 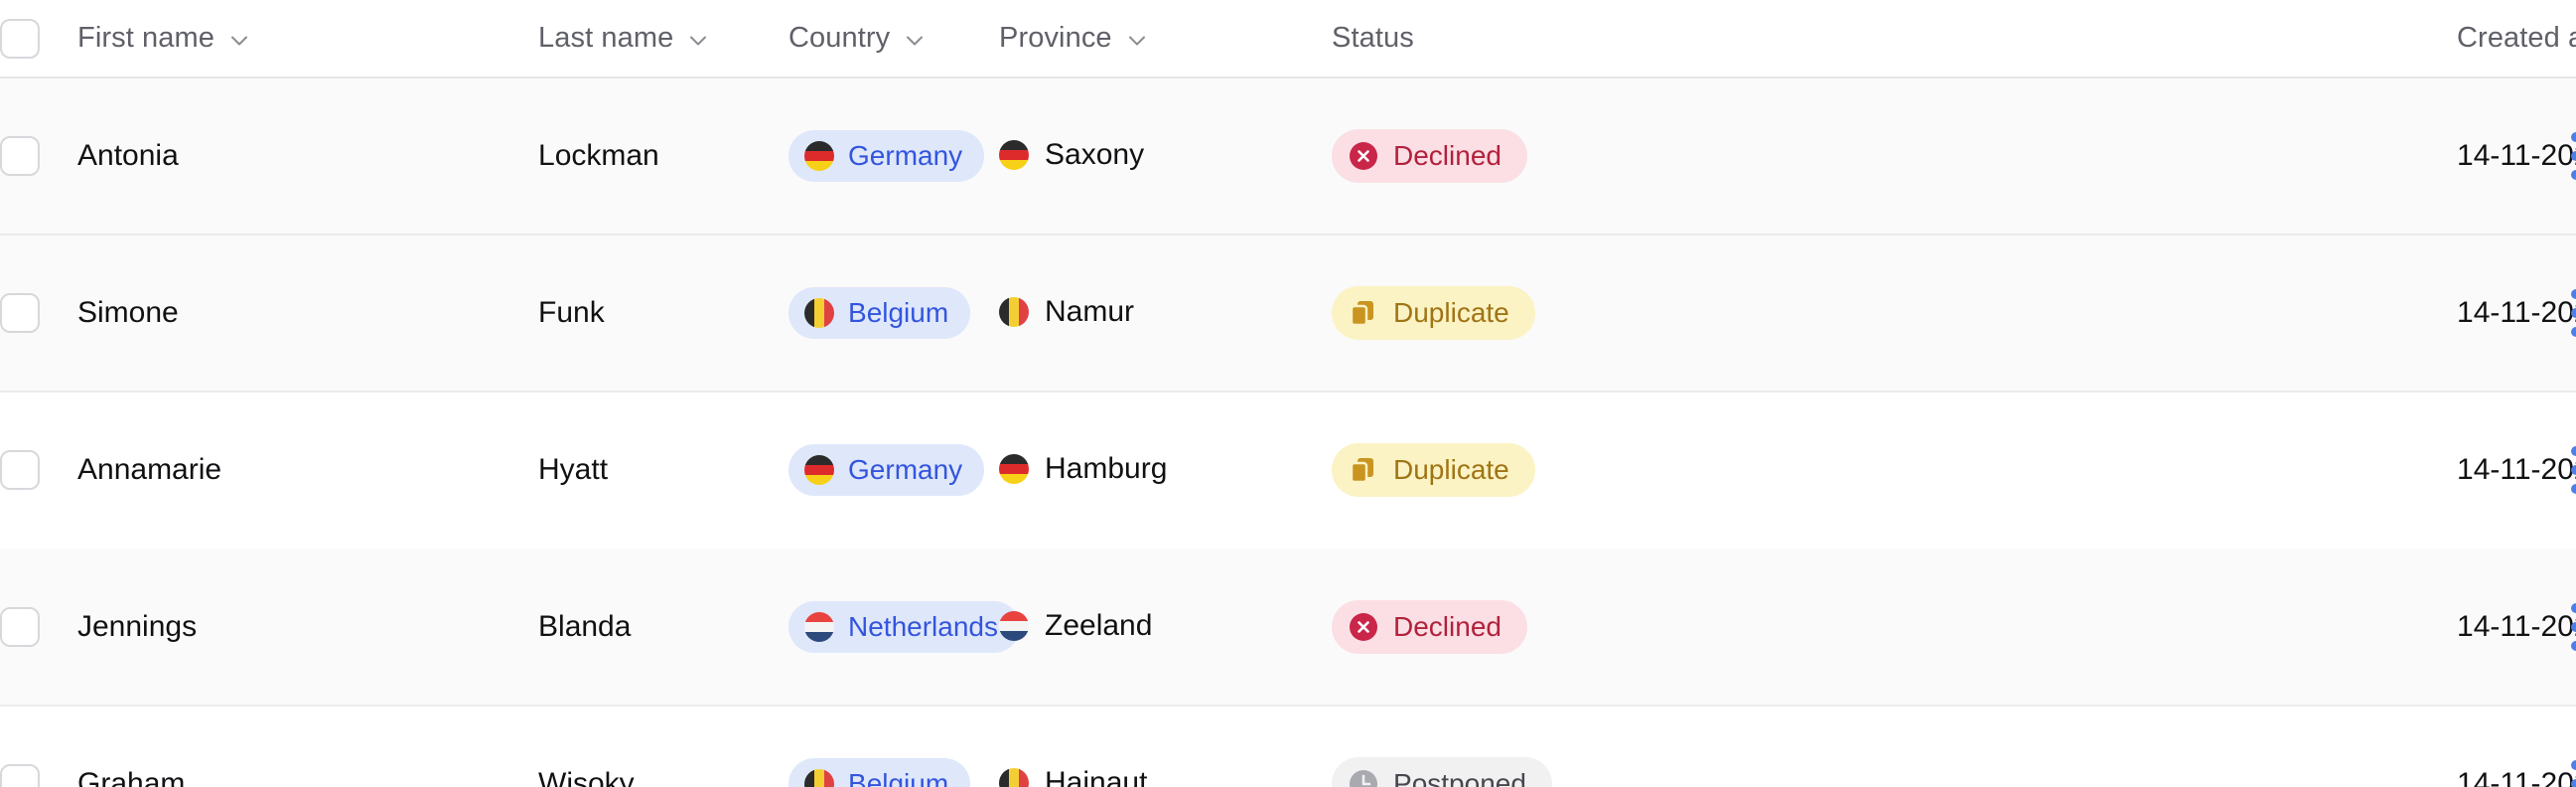 I want to click on column-header-last-name: Last name, so click(x=663, y=40).